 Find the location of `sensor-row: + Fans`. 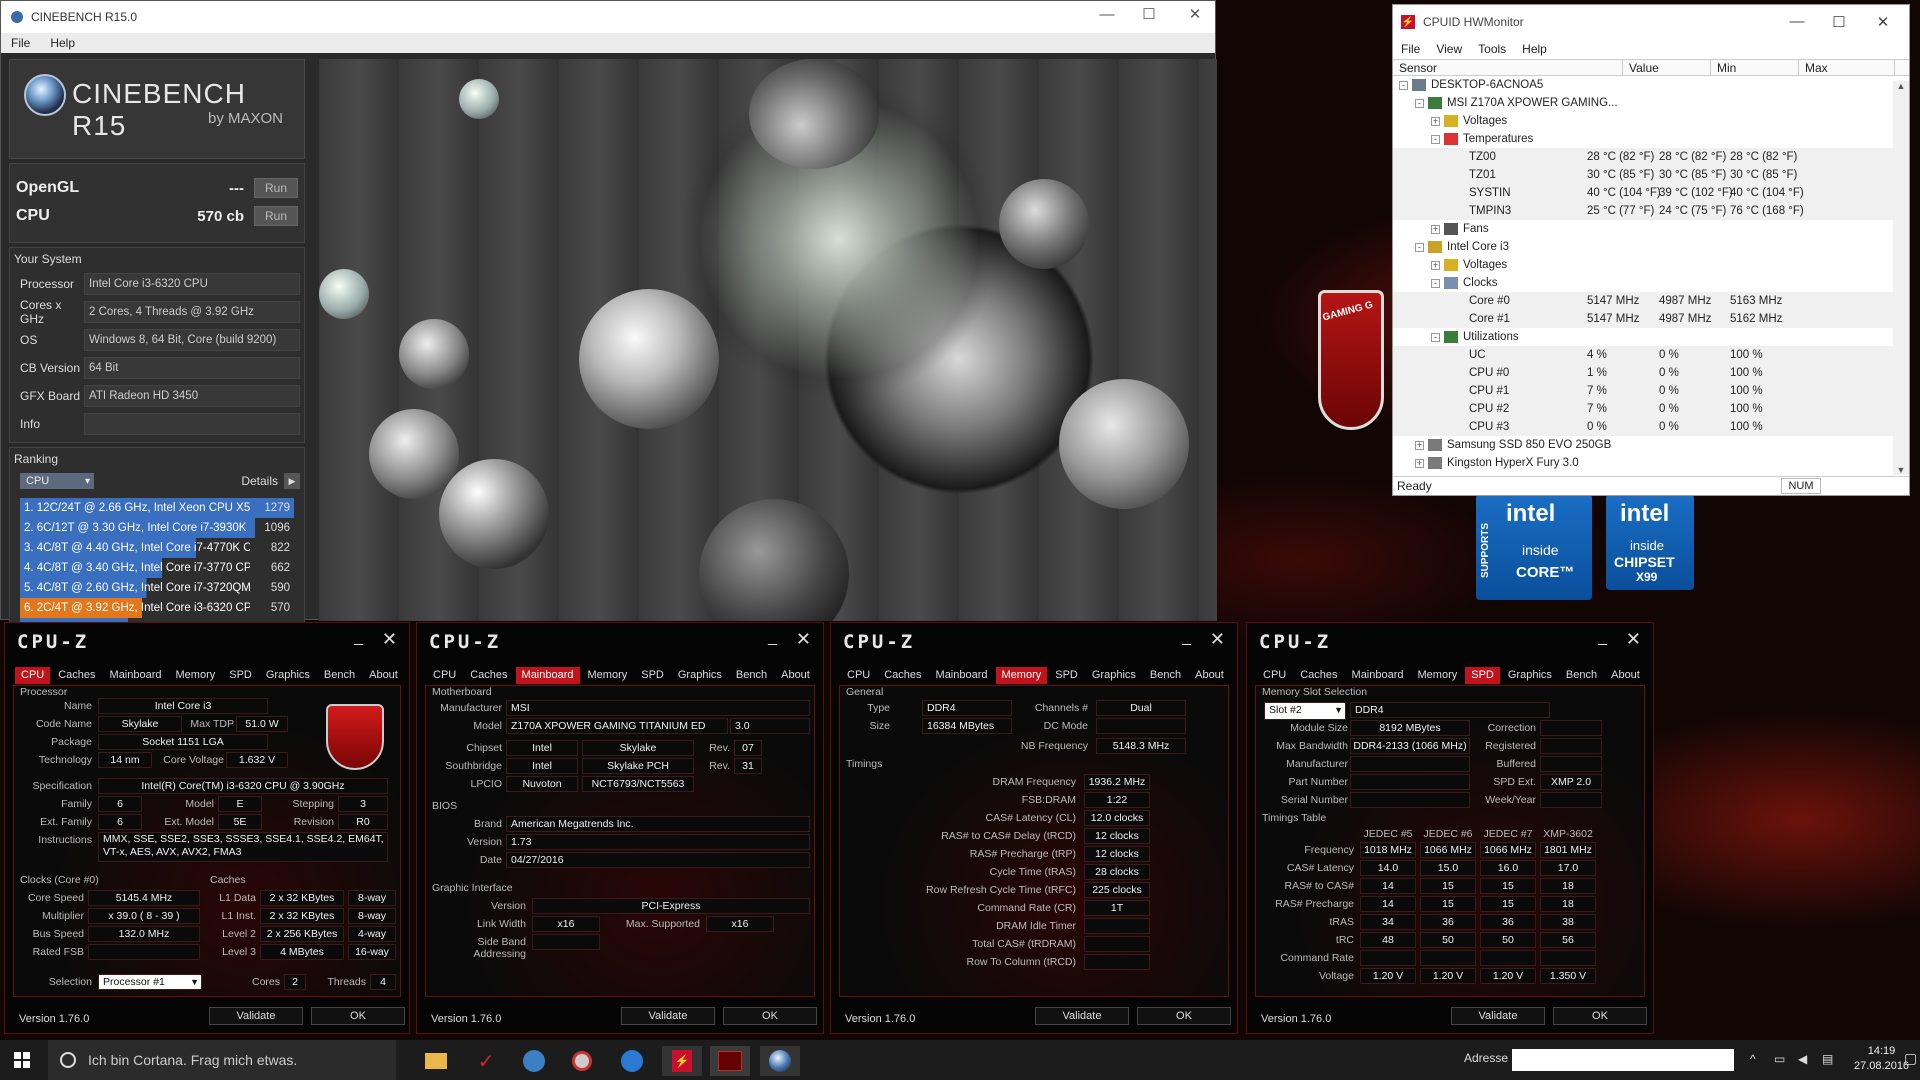

sensor-row: + Fans is located at coordinates (1651, 229).